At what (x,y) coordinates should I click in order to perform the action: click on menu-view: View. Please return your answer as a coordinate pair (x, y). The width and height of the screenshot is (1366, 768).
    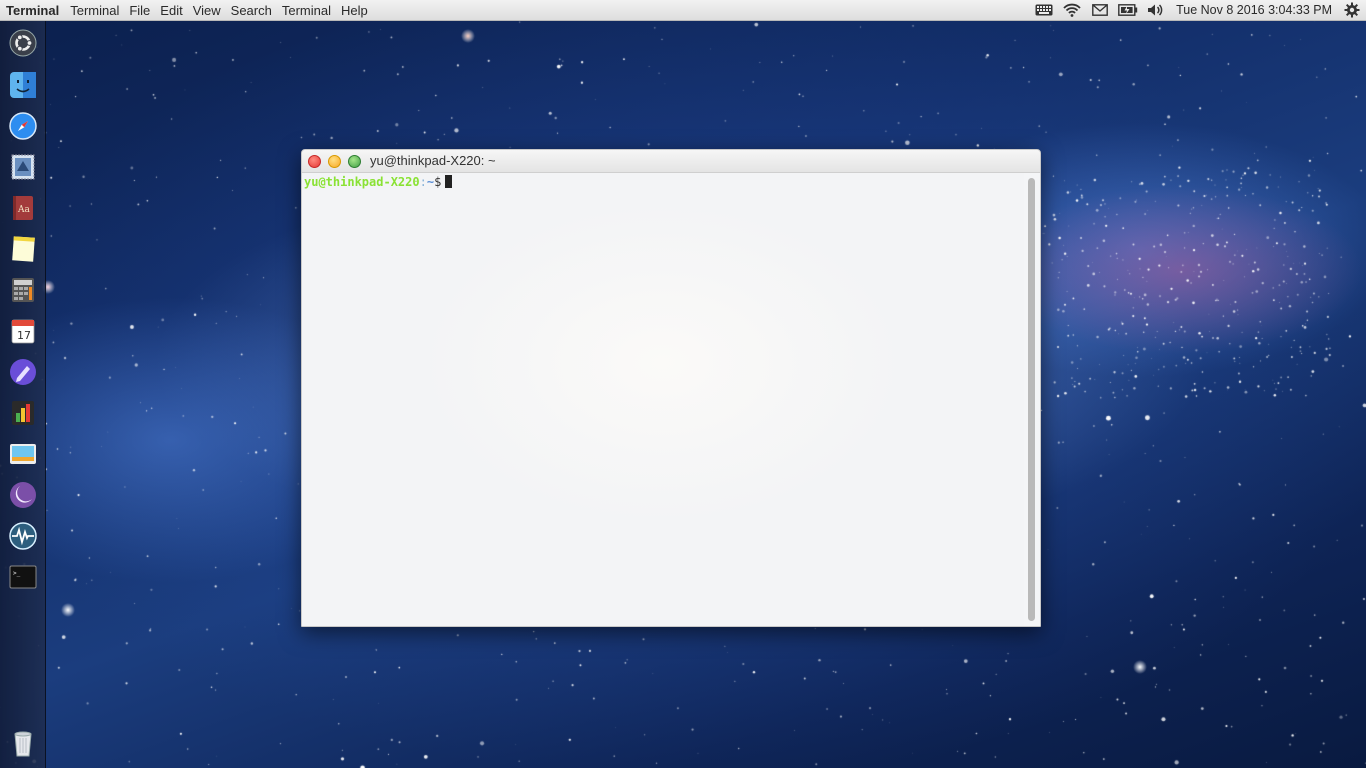
    Looking at the image, I should click on (207, 10).